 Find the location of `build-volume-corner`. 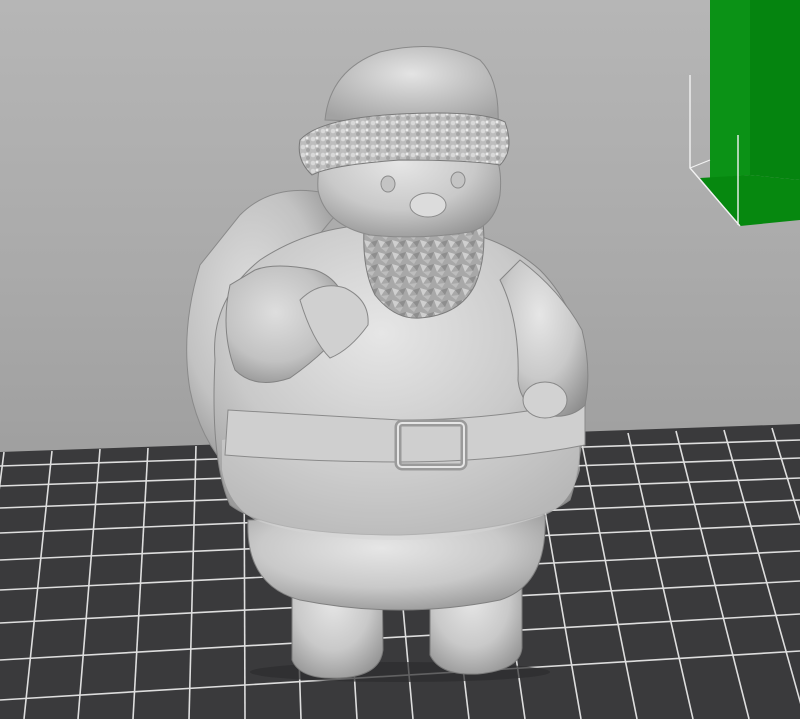

build-volume-corner is located at coordinates (744, 113).